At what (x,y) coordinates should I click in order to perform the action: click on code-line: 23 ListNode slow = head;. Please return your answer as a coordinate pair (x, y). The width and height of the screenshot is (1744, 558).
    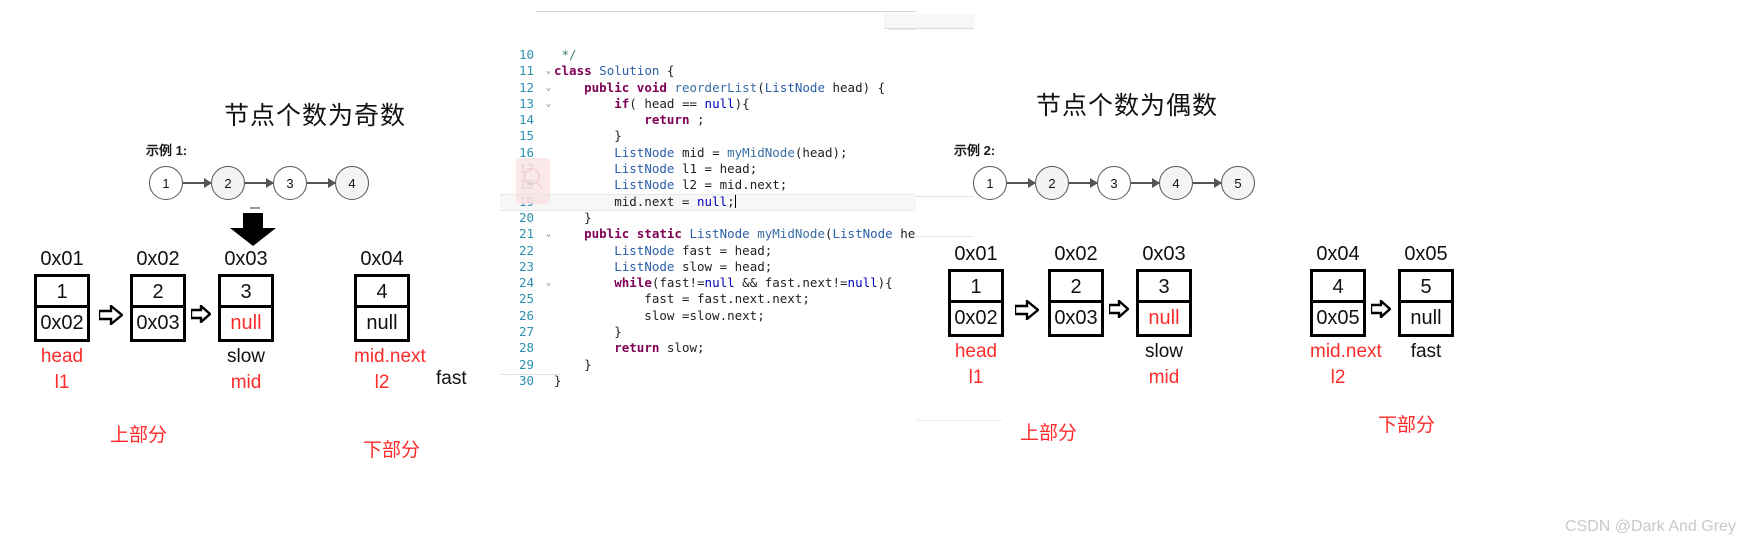
    Looking at the image, I should click on (708, 267).